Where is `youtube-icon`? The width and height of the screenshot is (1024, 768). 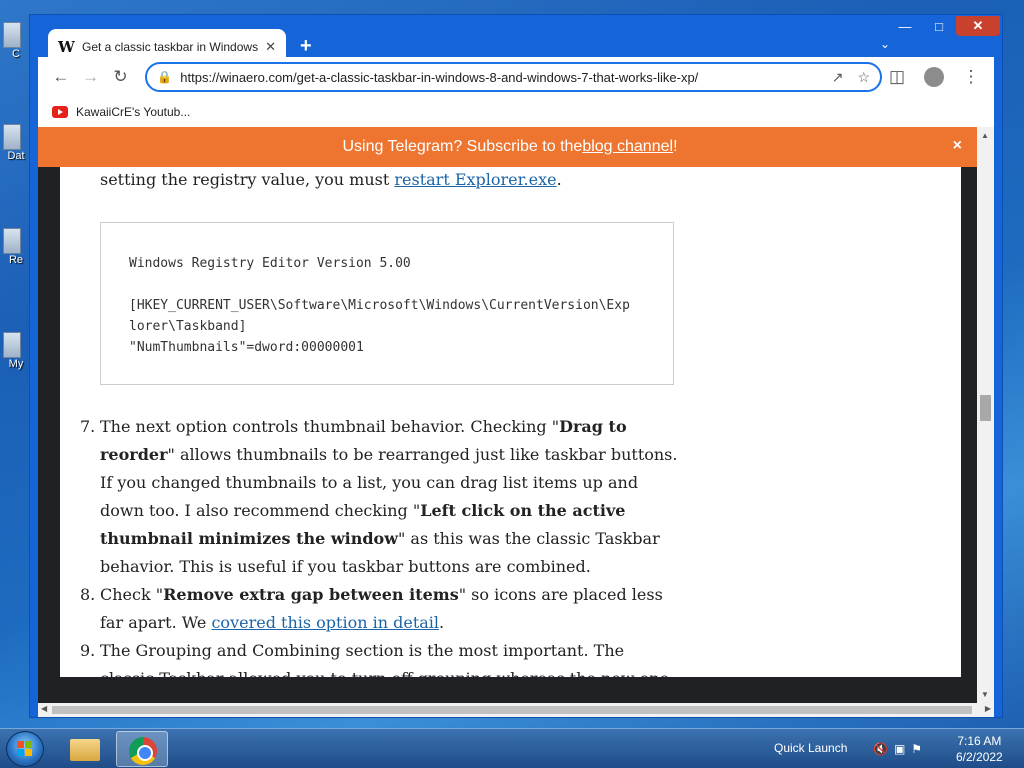
youtube-icon is located at coordinates (60, 112).